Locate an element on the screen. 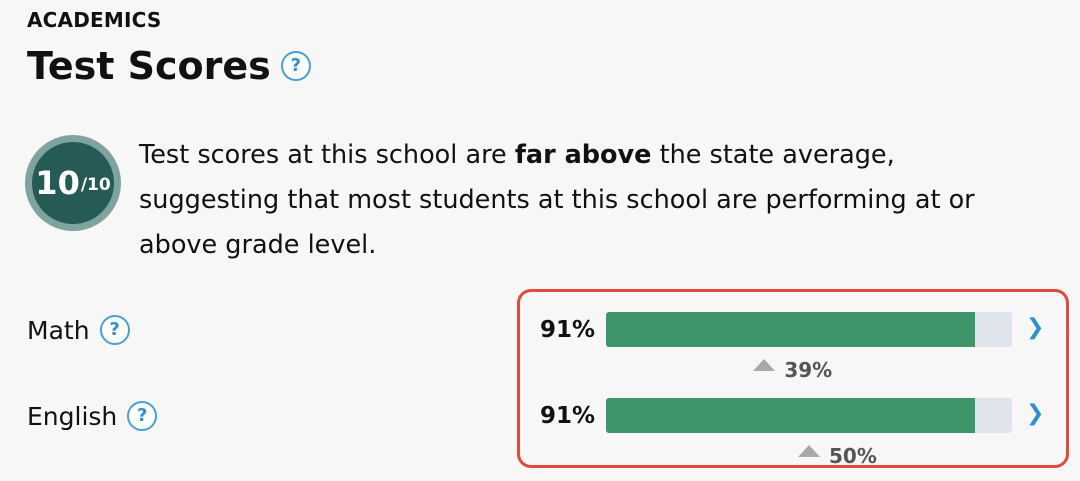 This screenshot has height=481, width=1080. subject-label: English is located at coordinates (72, 416).